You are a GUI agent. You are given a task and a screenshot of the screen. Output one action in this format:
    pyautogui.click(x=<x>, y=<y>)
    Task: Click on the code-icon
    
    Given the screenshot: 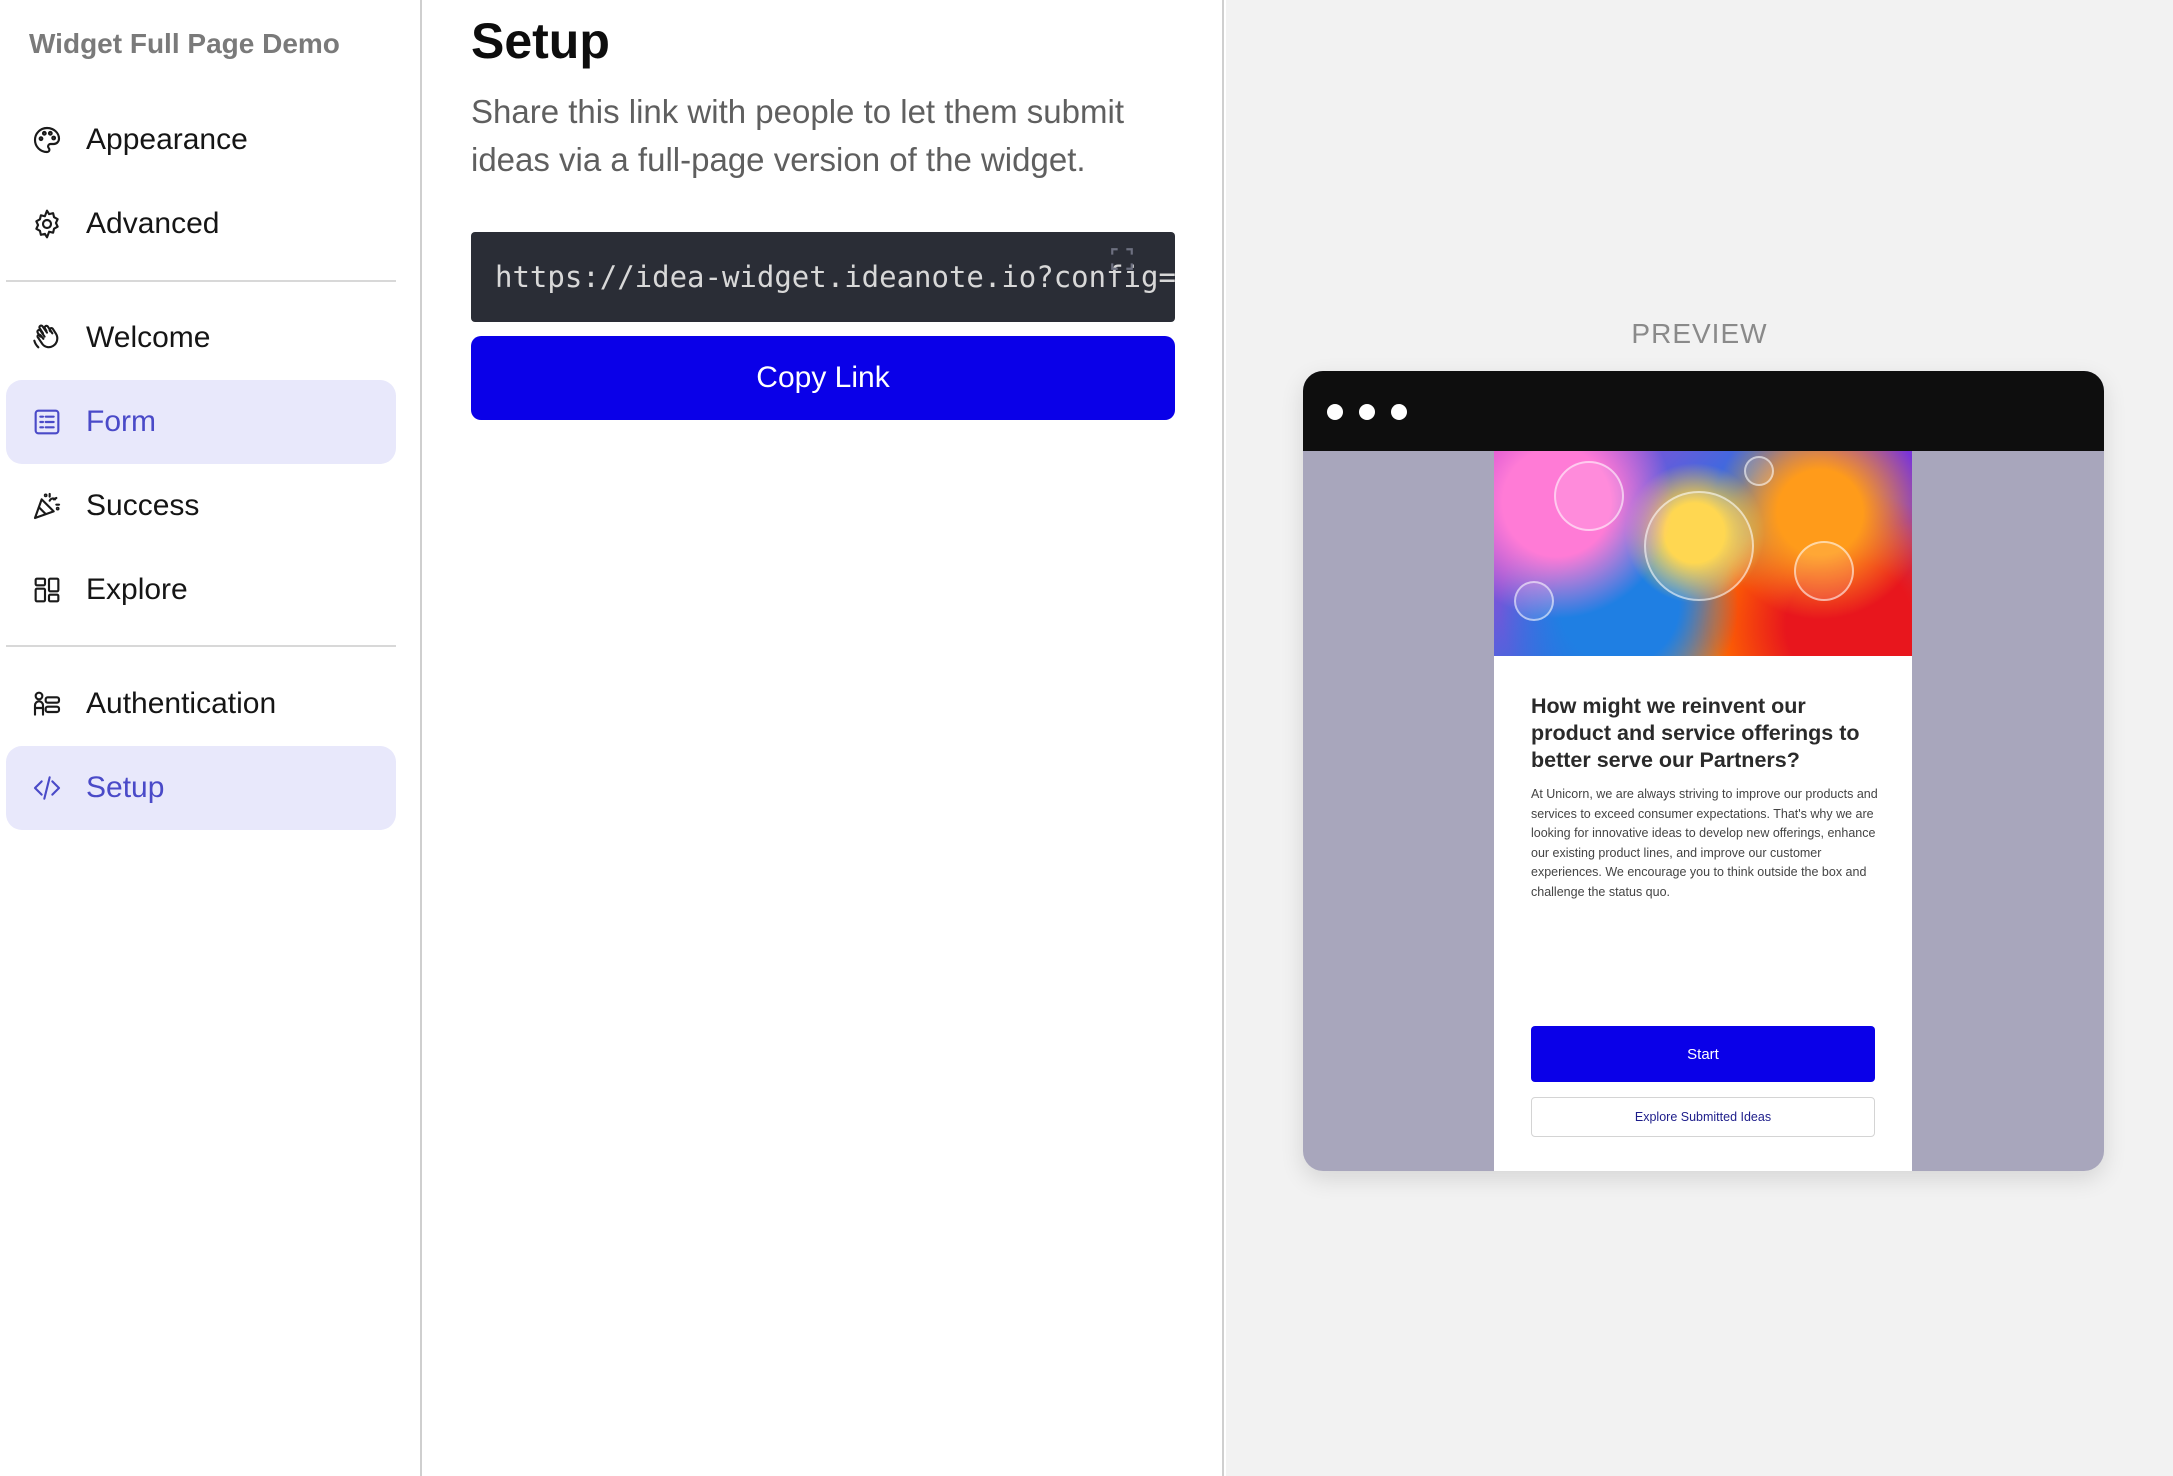 What is the action you would take?
    pyautogui.click(x=47, y=788)
    